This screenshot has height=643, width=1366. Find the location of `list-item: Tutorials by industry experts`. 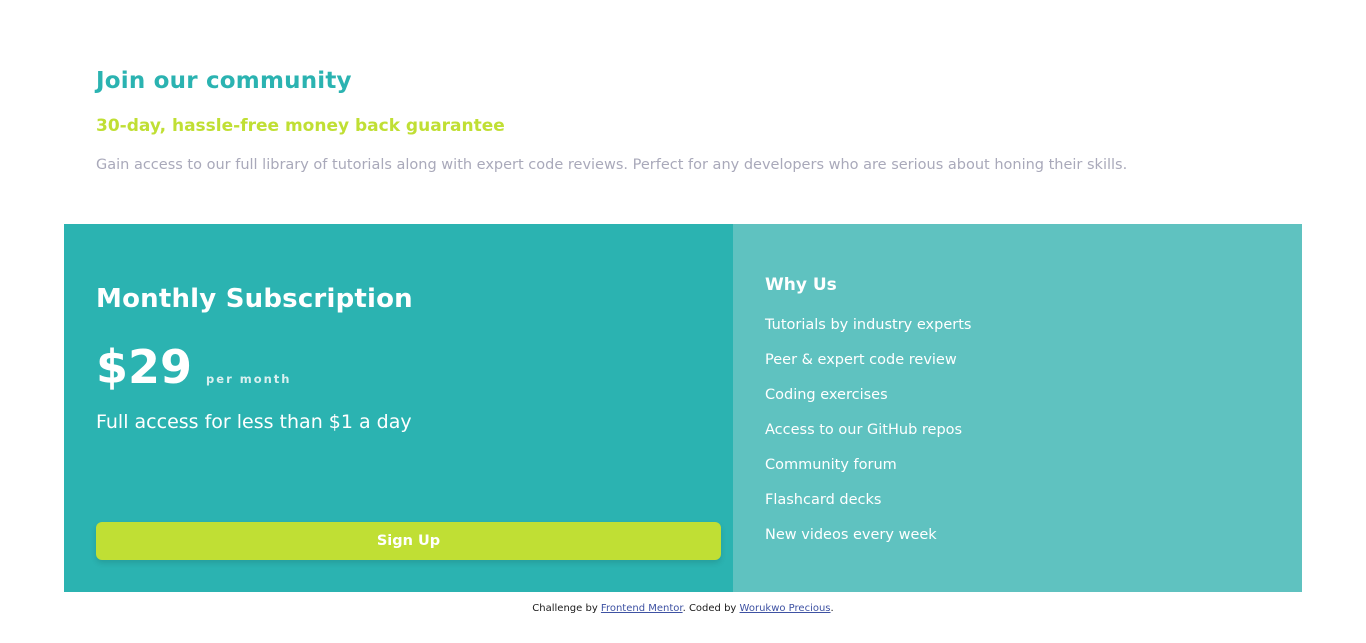

list-item: Tutorials by industry experts is located at coordinates (868, 325).